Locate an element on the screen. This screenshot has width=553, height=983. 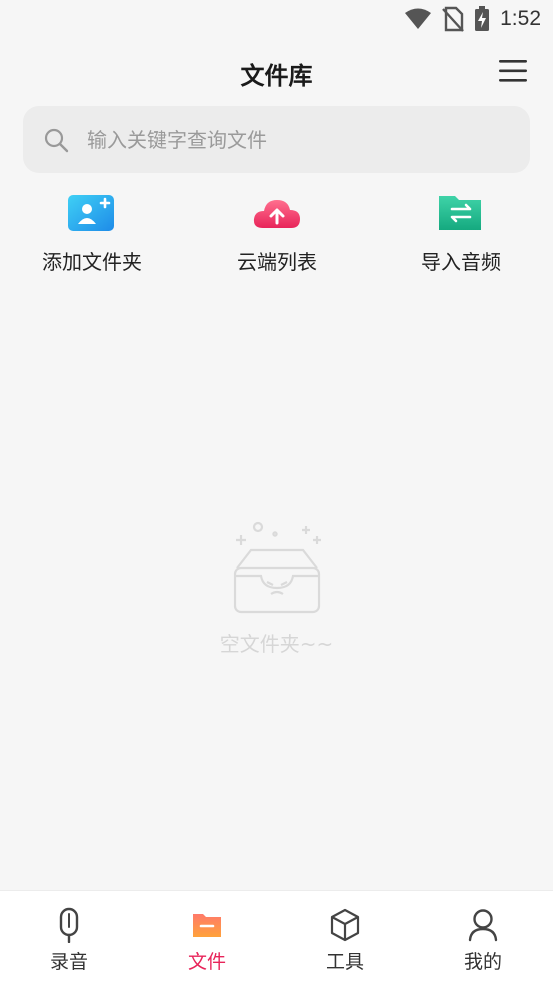
nav-mine-label: 我的 is located at coordinates (482, 962).